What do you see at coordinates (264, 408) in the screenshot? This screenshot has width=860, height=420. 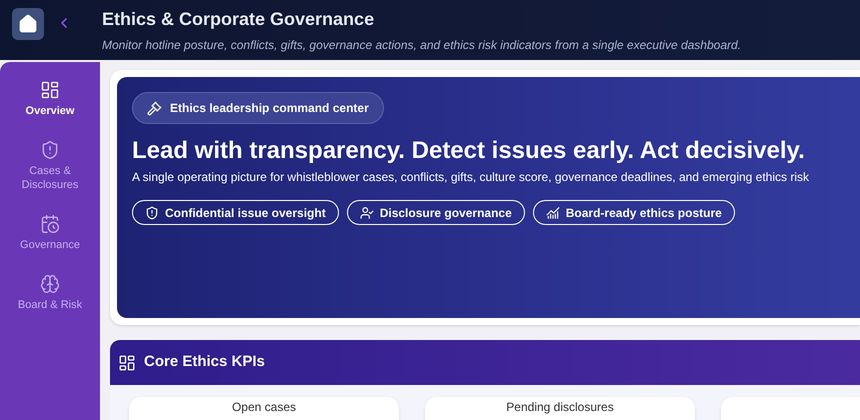 I see `kpi-label: Open cases` at bounding box center [264, 408].